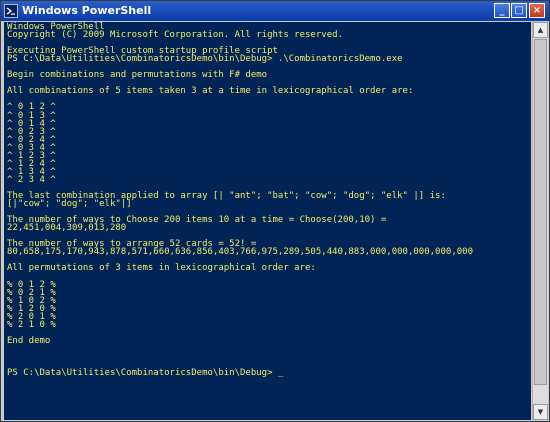 This screenshot has height=422, width=550. I want to click on console-line: ^ 0 1 2 ^, so click(31, 107).